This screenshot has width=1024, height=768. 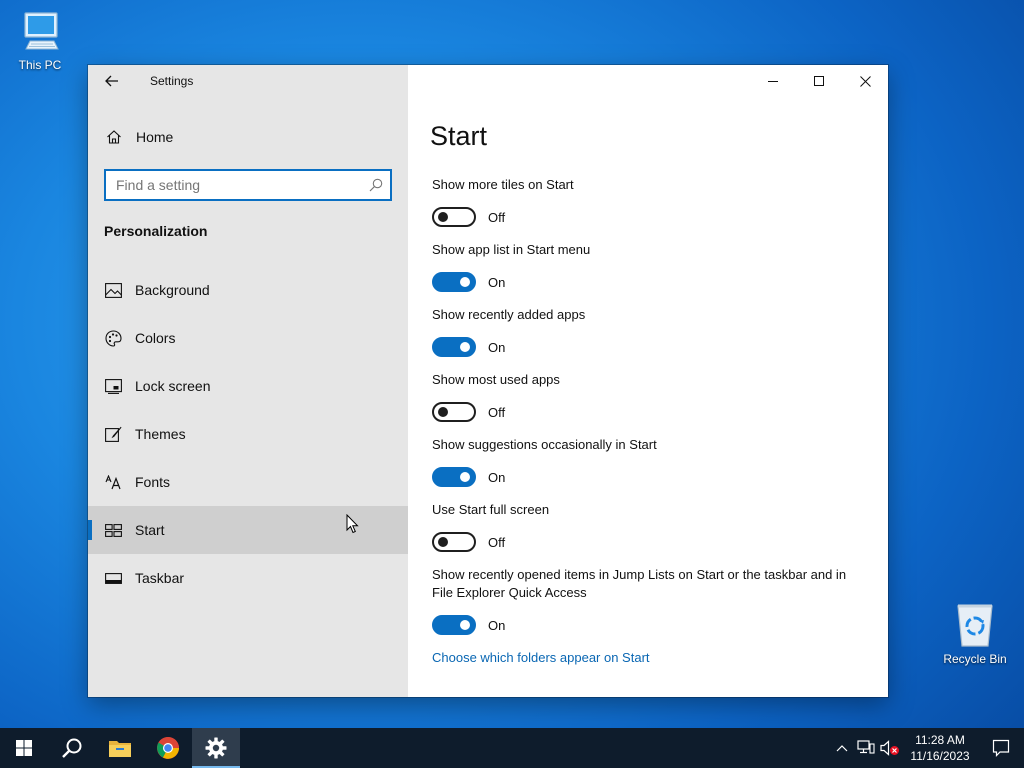 I want to click on search-box, so click(x=248, y=185).